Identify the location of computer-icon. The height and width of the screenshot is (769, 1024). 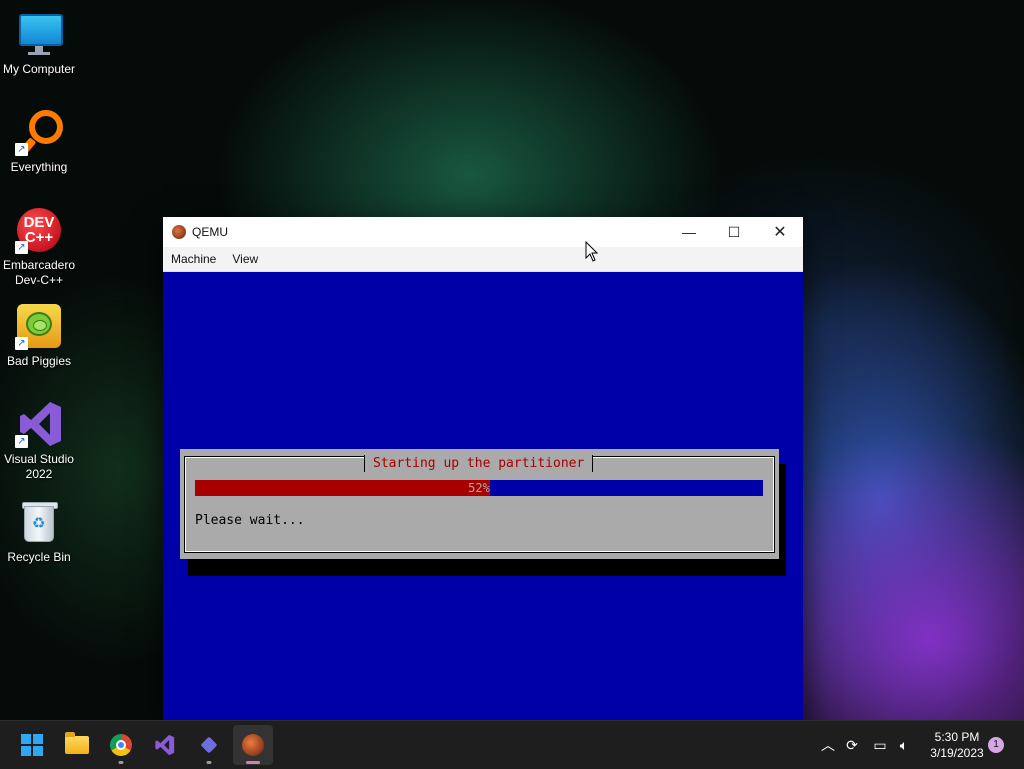
(39, 34).